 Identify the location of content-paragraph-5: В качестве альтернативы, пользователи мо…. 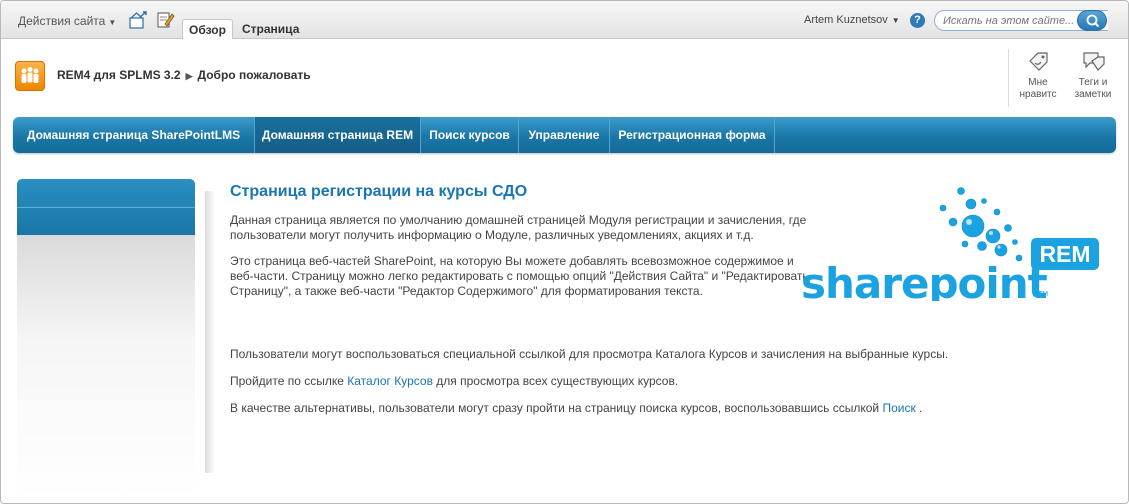
(670, 408).